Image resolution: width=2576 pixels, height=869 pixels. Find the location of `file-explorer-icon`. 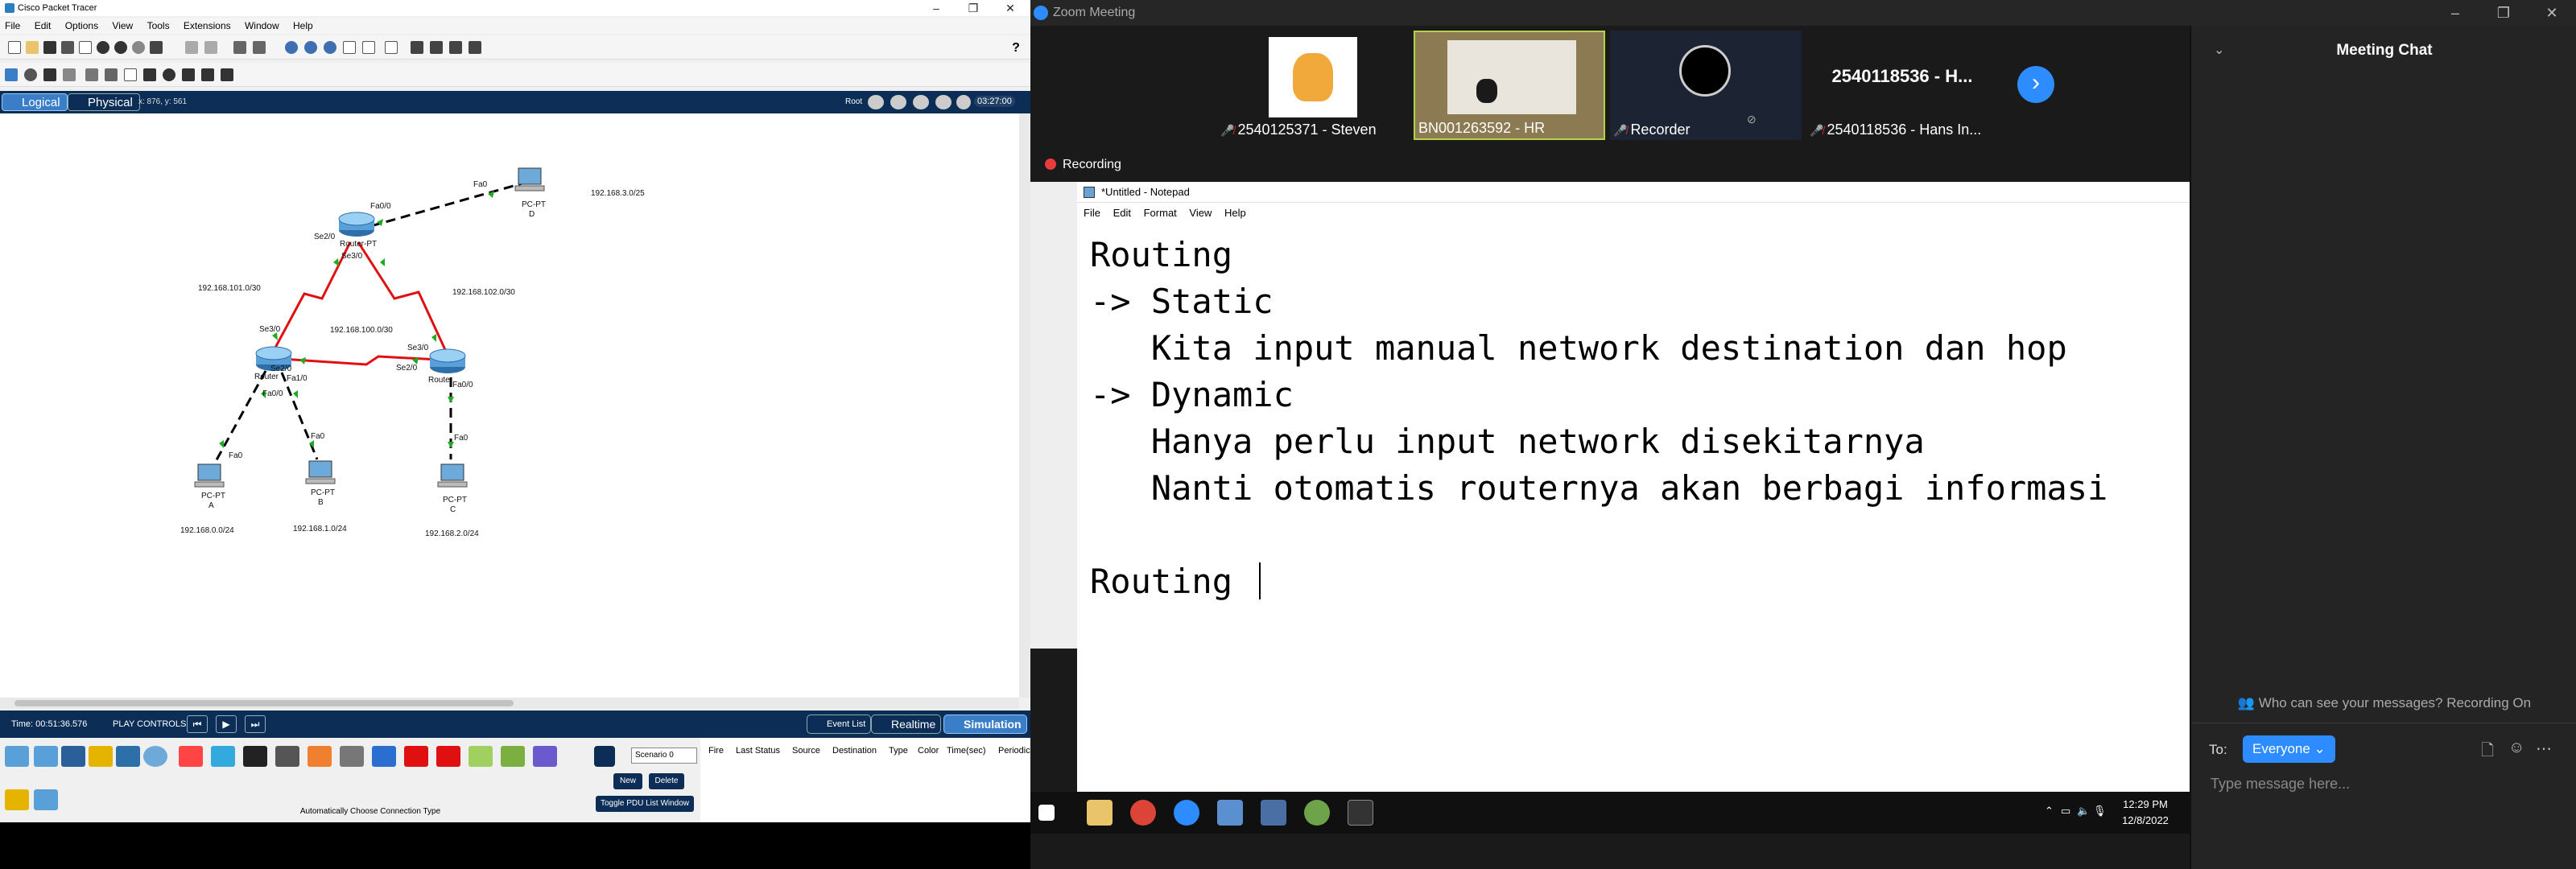

file-explorer-icon is located at coordinates (1100, 813).